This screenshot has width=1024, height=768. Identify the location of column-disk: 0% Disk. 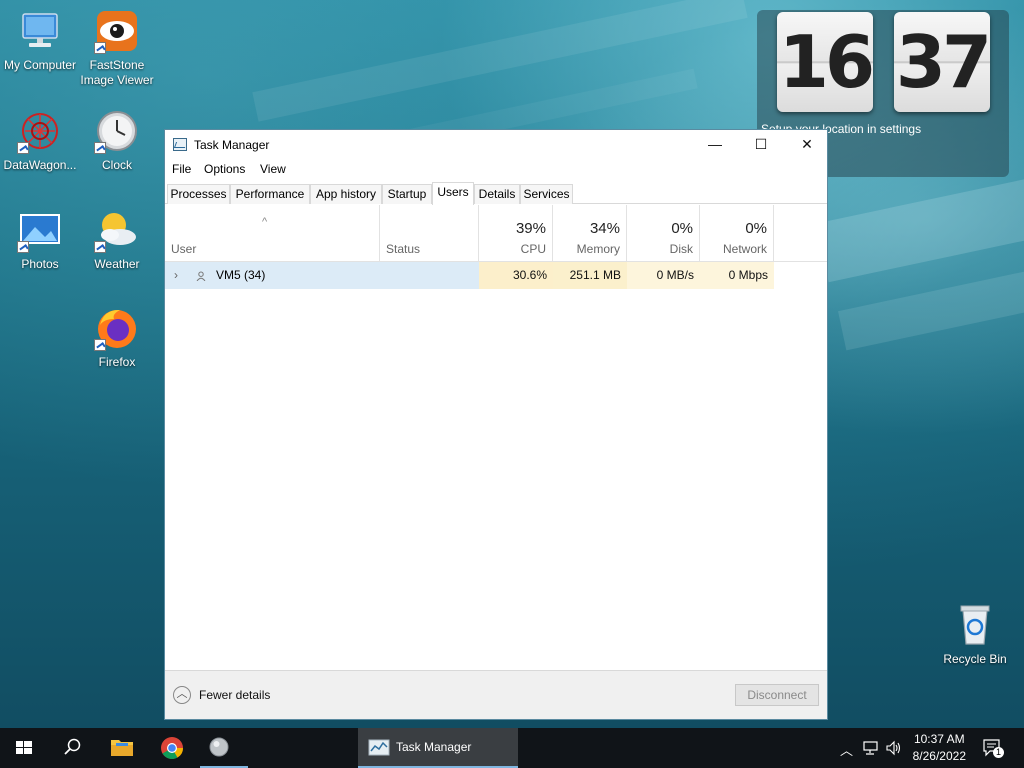
(663, 233).